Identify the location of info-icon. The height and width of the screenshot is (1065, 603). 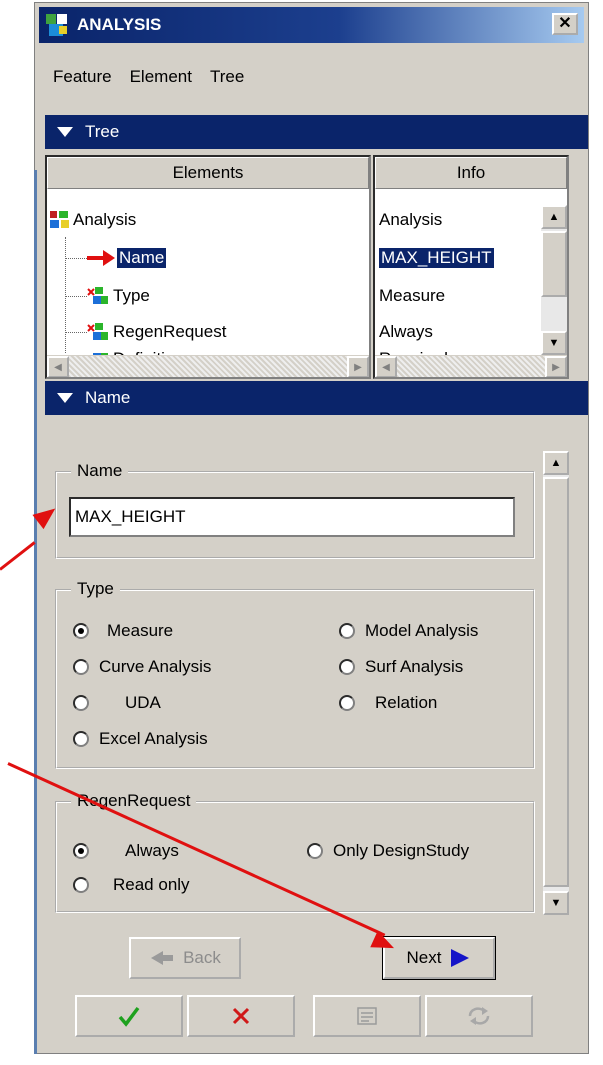
(367, 1016).